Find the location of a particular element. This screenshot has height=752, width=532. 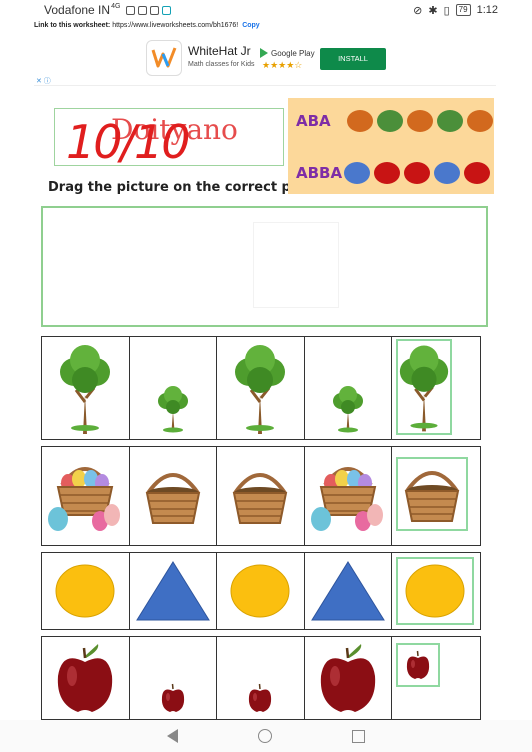

apples-row is located at coordinates (261, 678).